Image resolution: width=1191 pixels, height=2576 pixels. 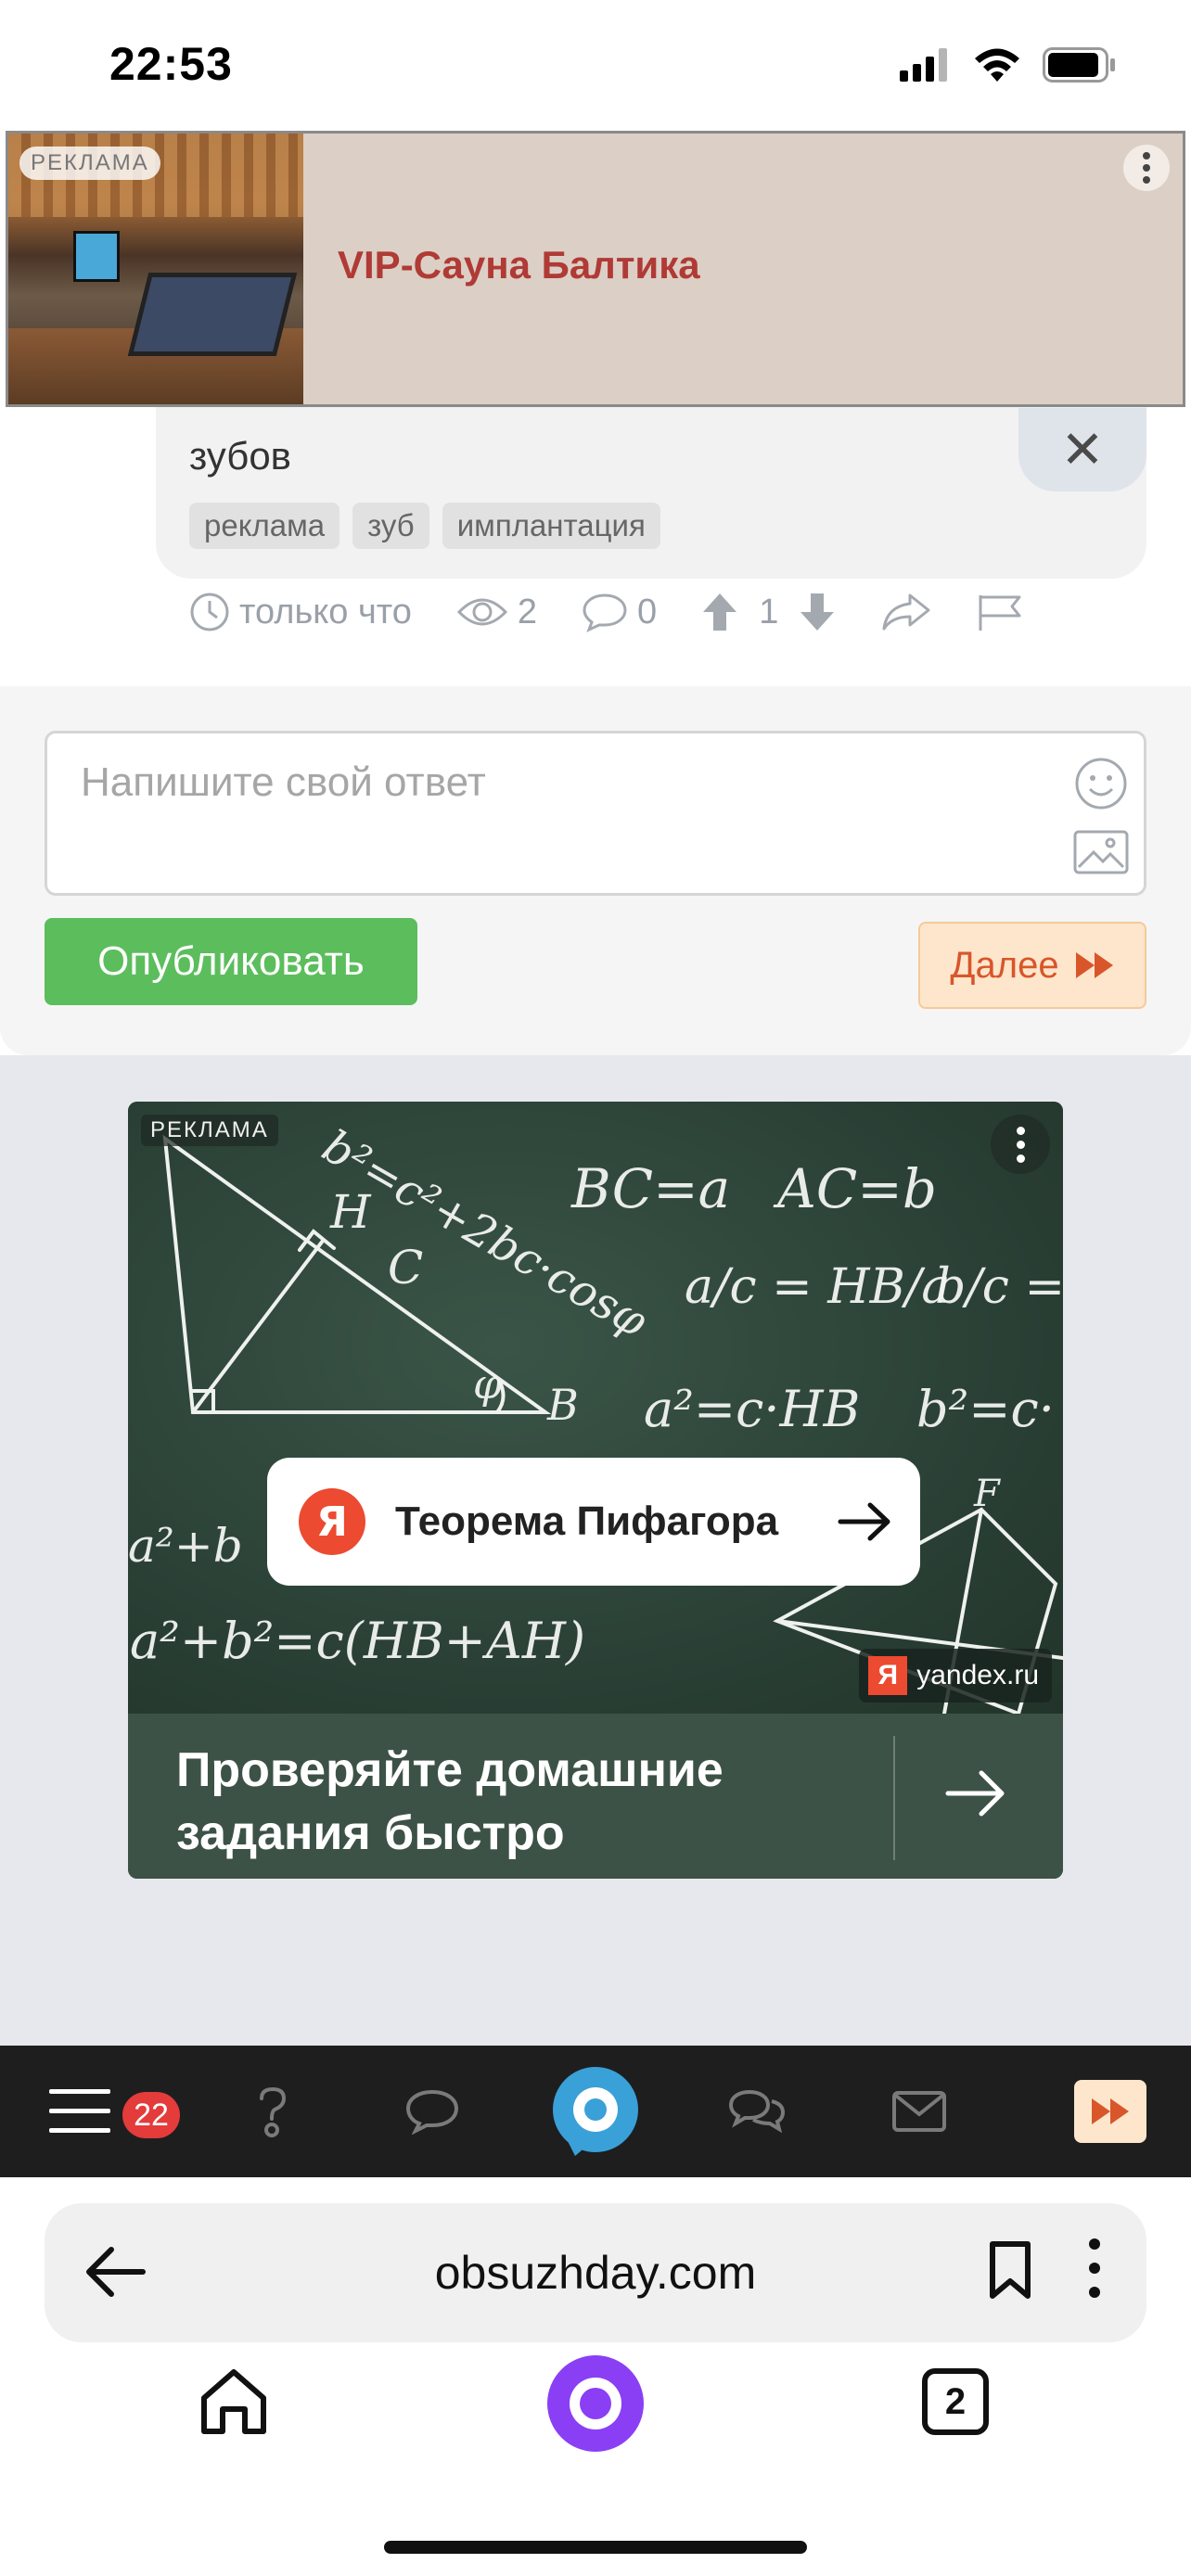 What do you see at coordinates (651, 1189) in the screenshot?
I see `formula-bc: BC=a` at bounding box center [651, 1189].